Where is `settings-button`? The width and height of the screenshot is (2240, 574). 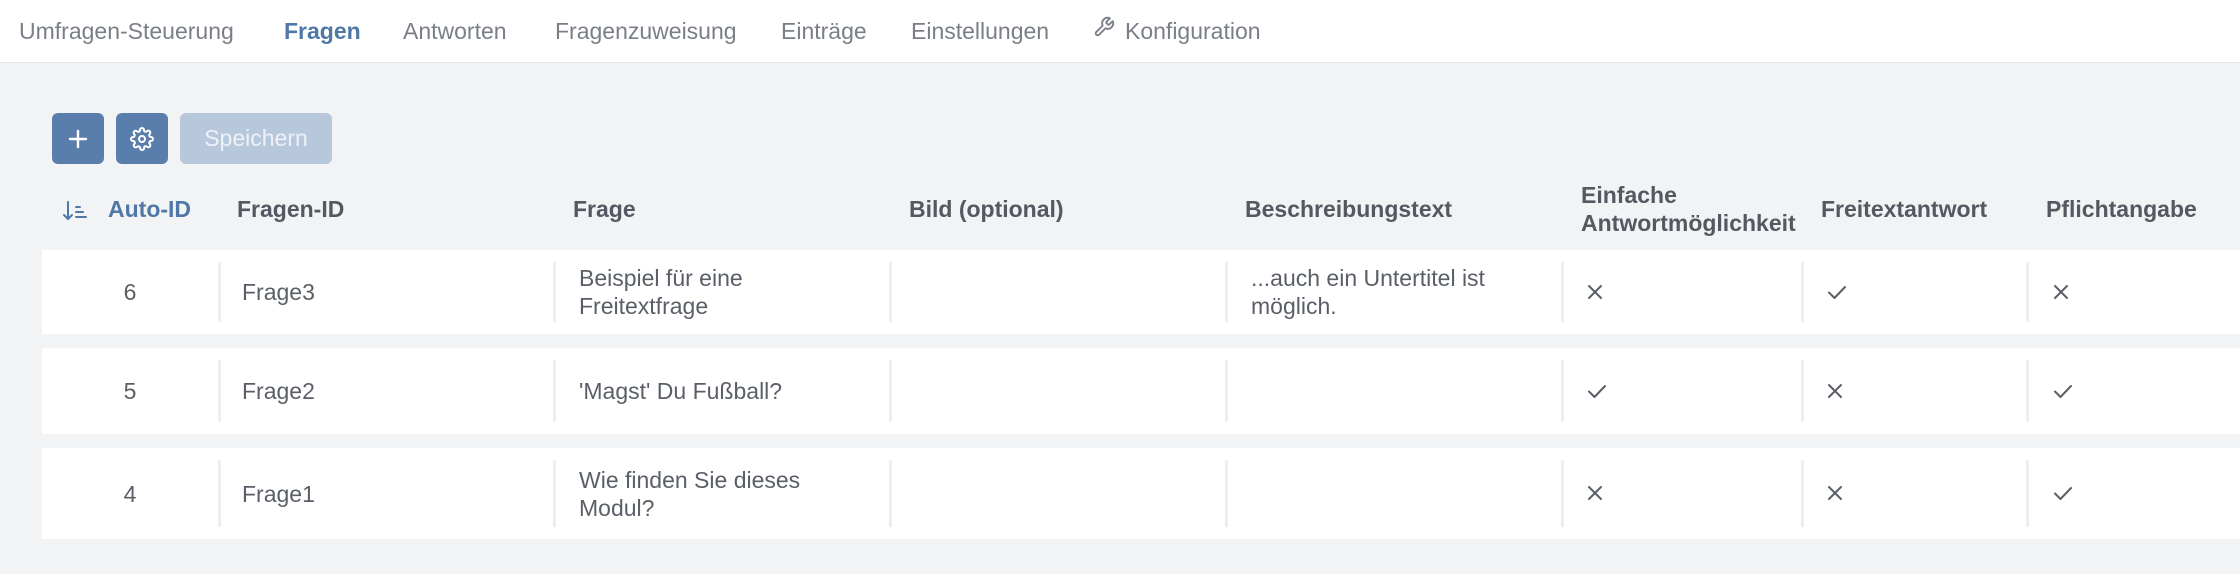
settings-button is located at coordinates (142, 138).